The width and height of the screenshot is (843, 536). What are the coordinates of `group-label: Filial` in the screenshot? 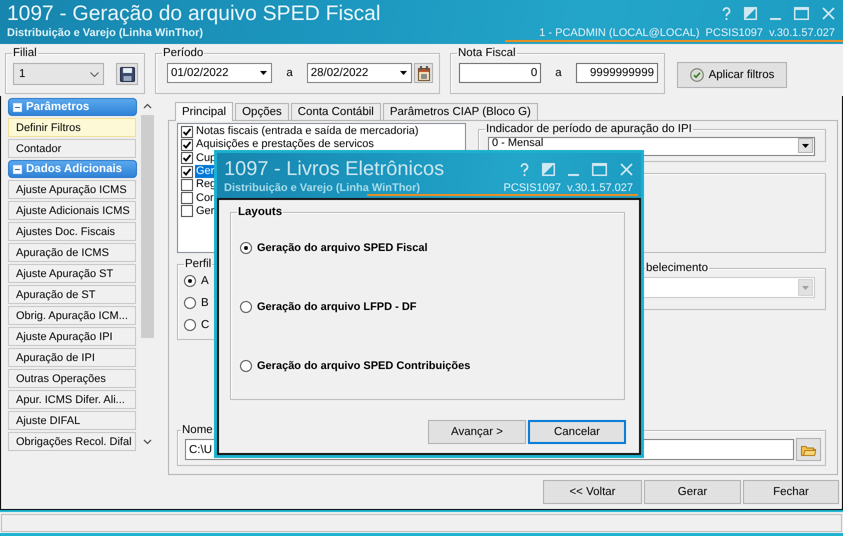 It's located at (25, 53).